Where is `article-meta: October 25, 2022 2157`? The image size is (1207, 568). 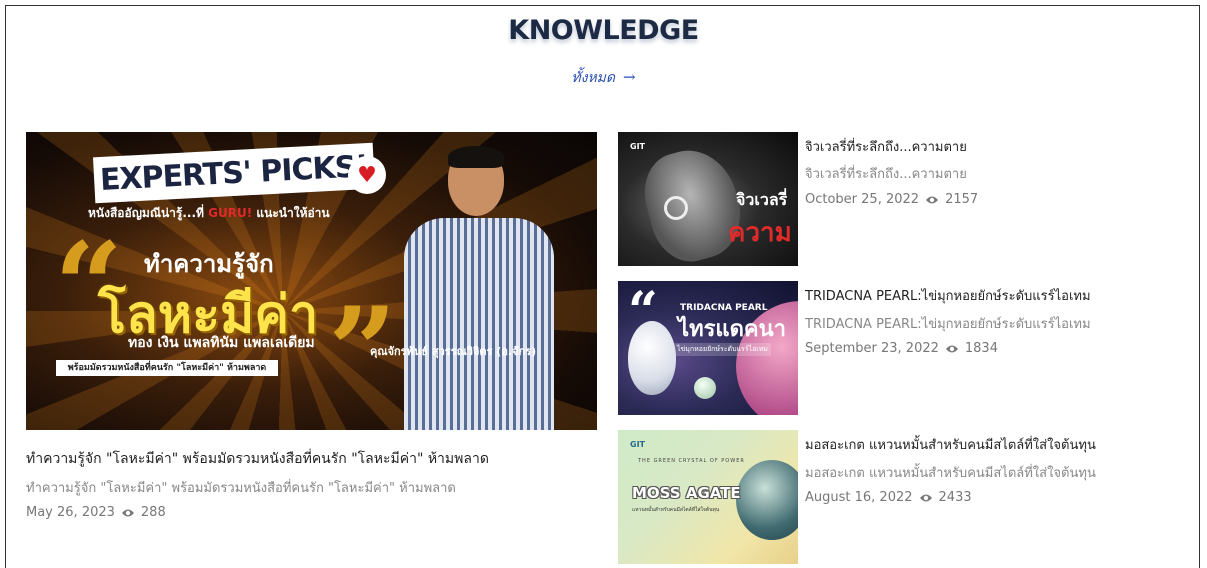 article-meta: October 25, 2022 2157 is located at coordinates (891, 199).